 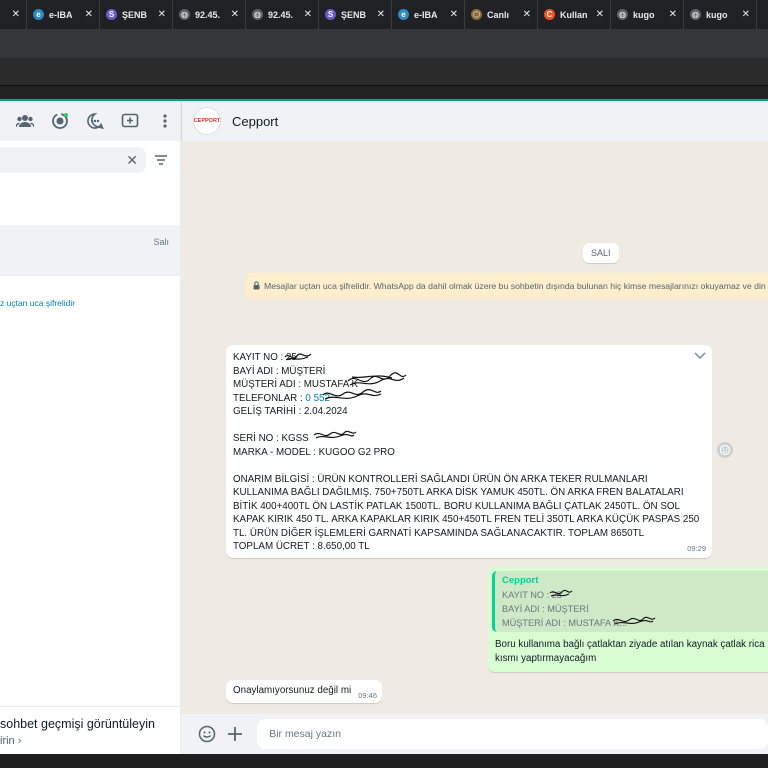 I want to click on tab-title: 92.45., so click(x=208, y=14).